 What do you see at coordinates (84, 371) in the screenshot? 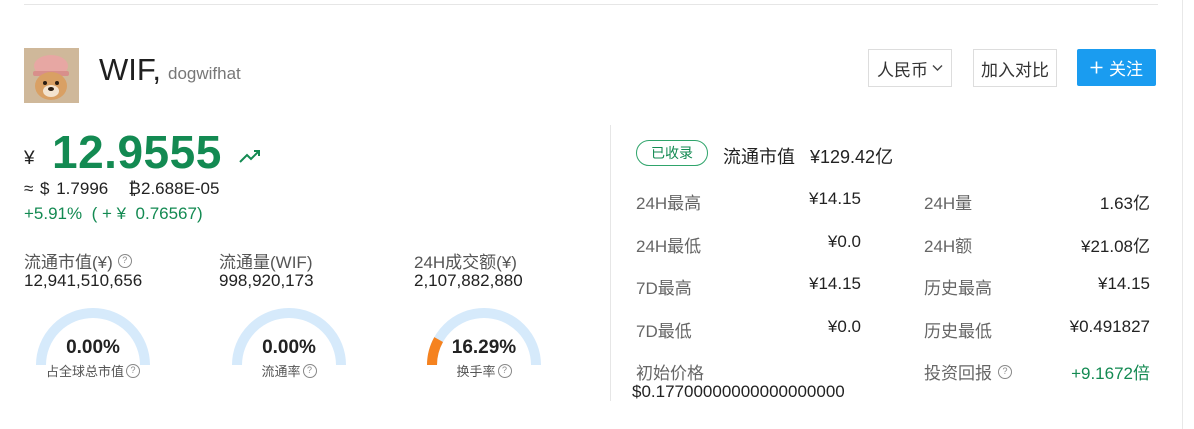
I see `gauge-label-text: 占全球总市值` at bounding box center [84, 371].